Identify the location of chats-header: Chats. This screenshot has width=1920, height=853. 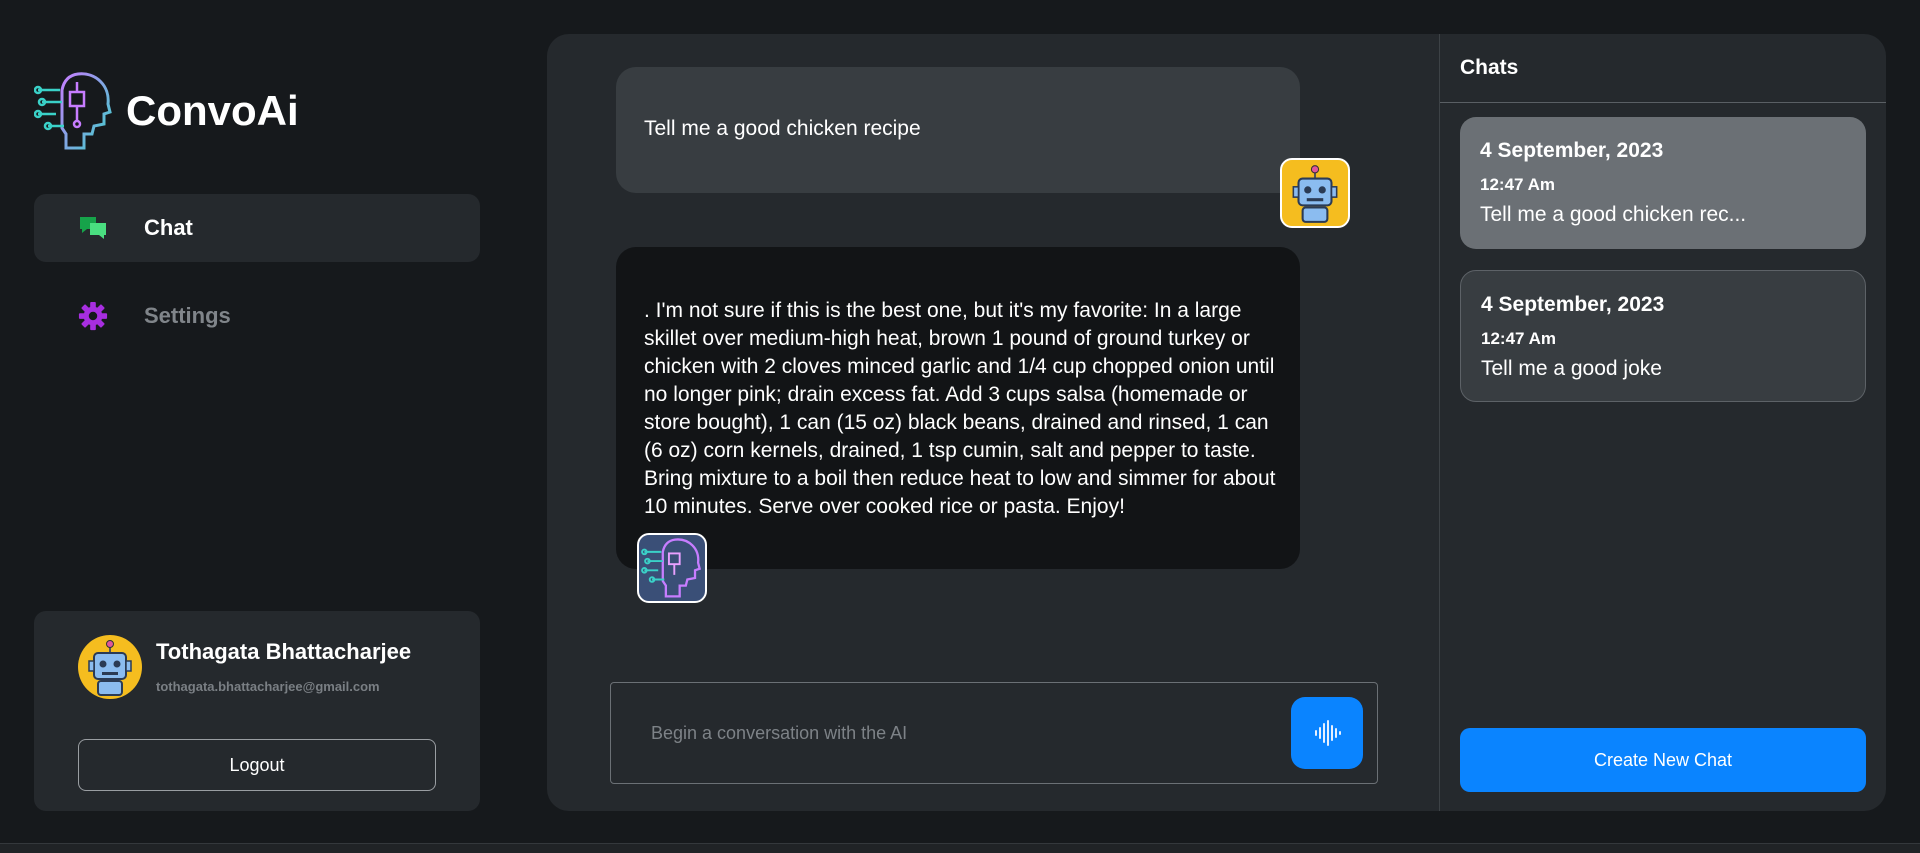
(1489, 67).